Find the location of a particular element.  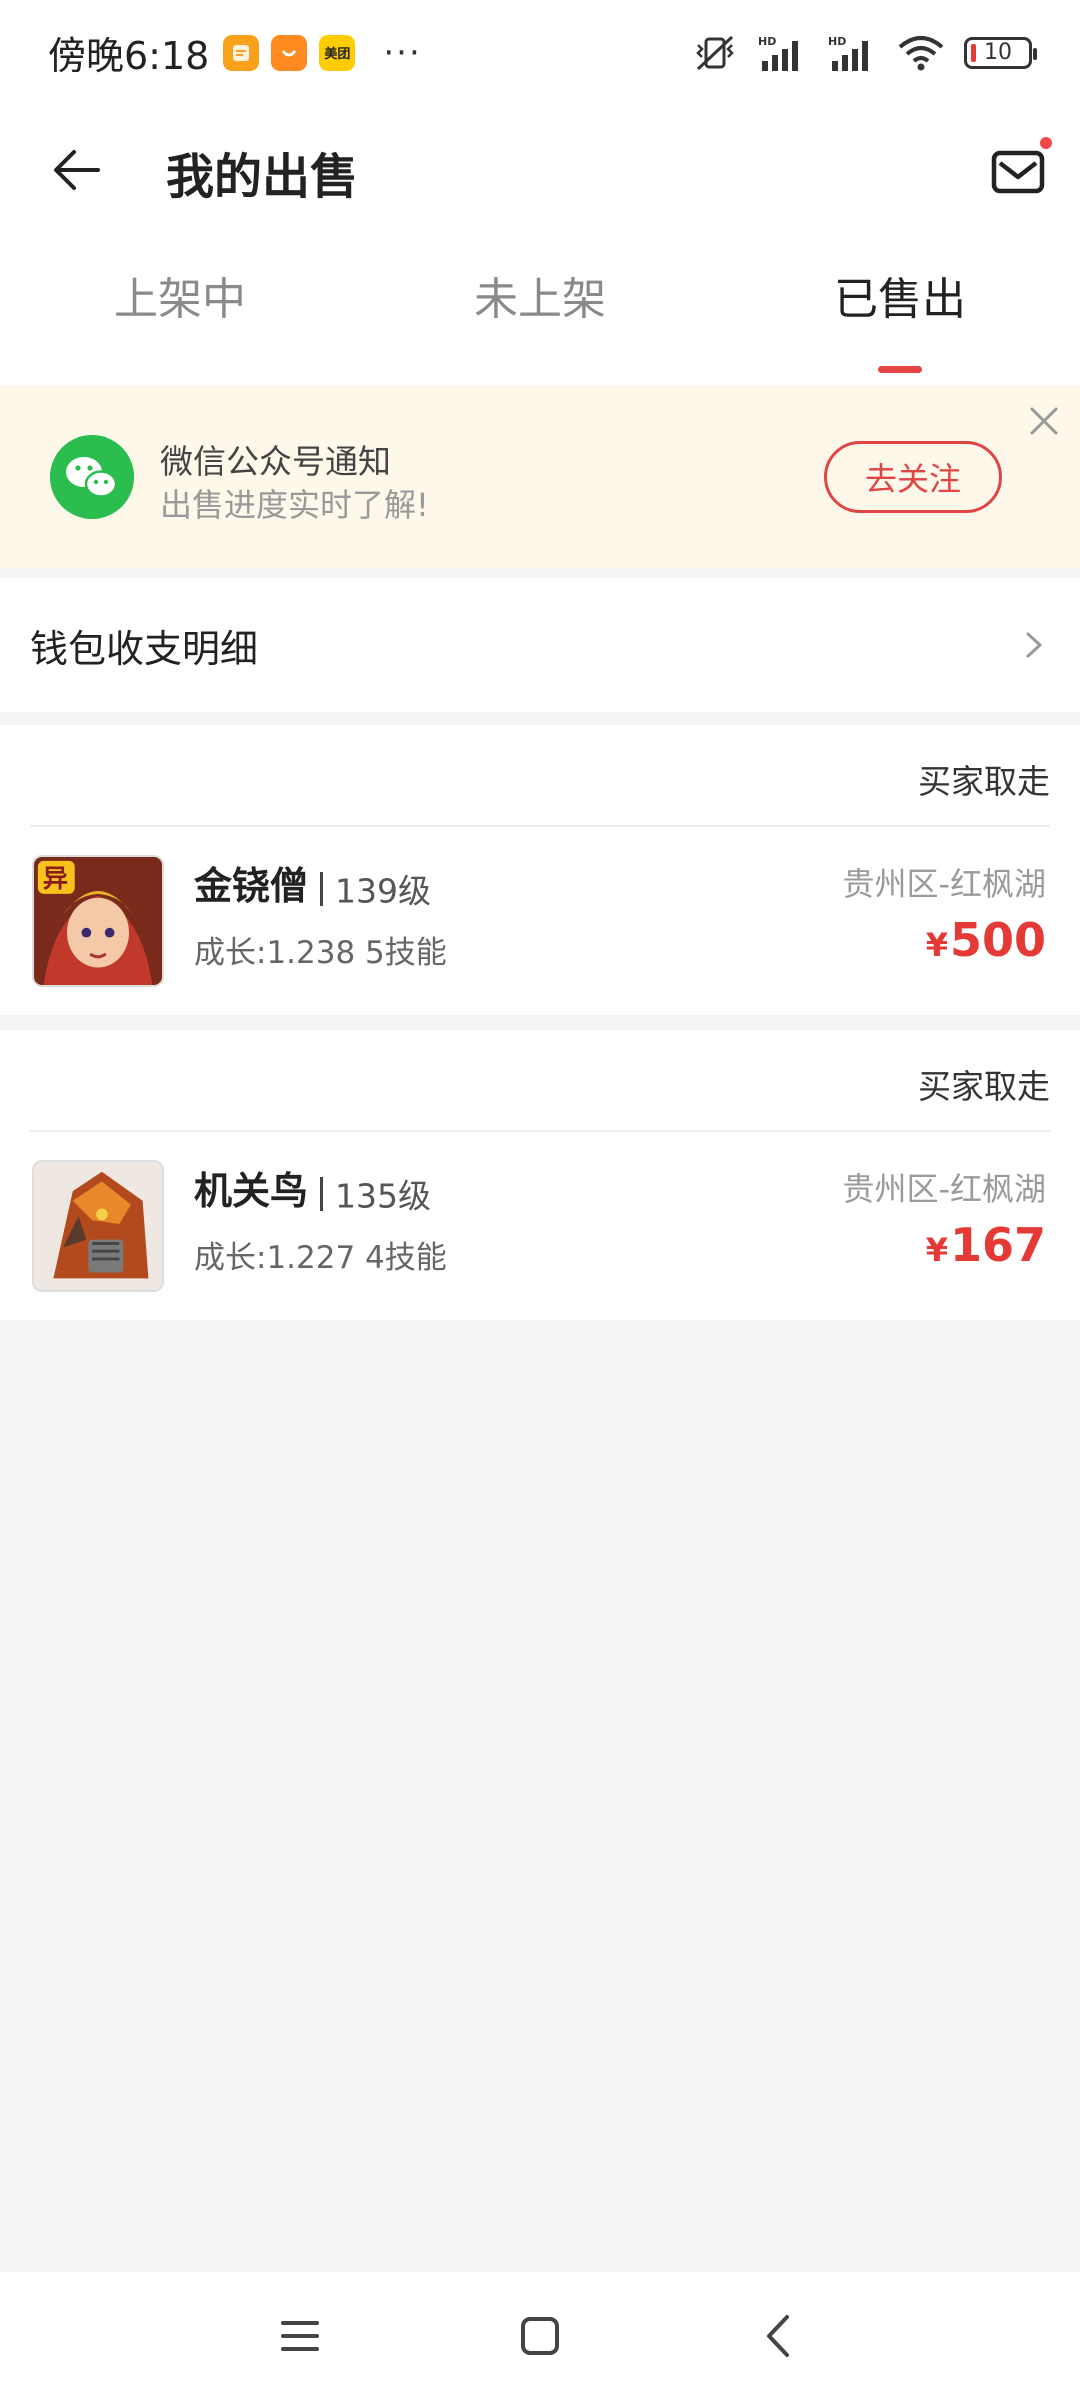

tab-off-shelf: 未上架 is located at coordinates (540, 310).